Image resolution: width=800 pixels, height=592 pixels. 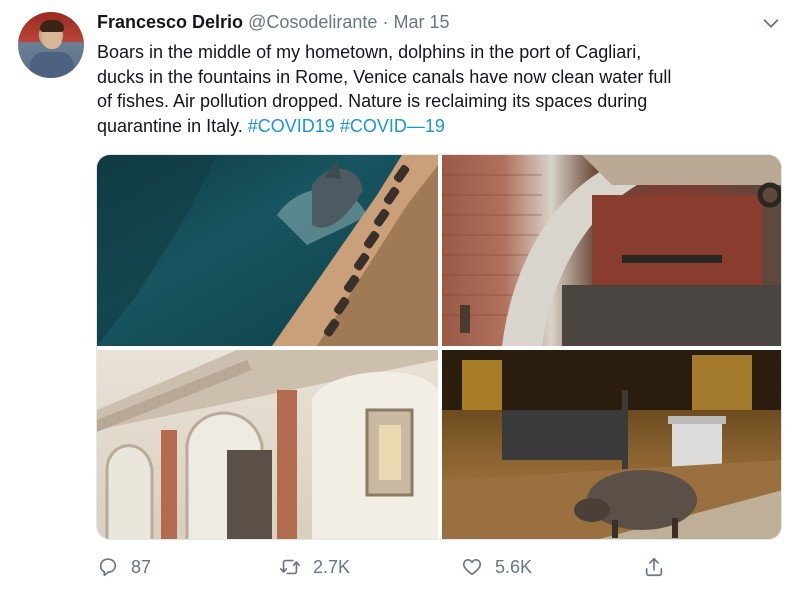 I want to click on heart-icon, so click(x=472, y=567).